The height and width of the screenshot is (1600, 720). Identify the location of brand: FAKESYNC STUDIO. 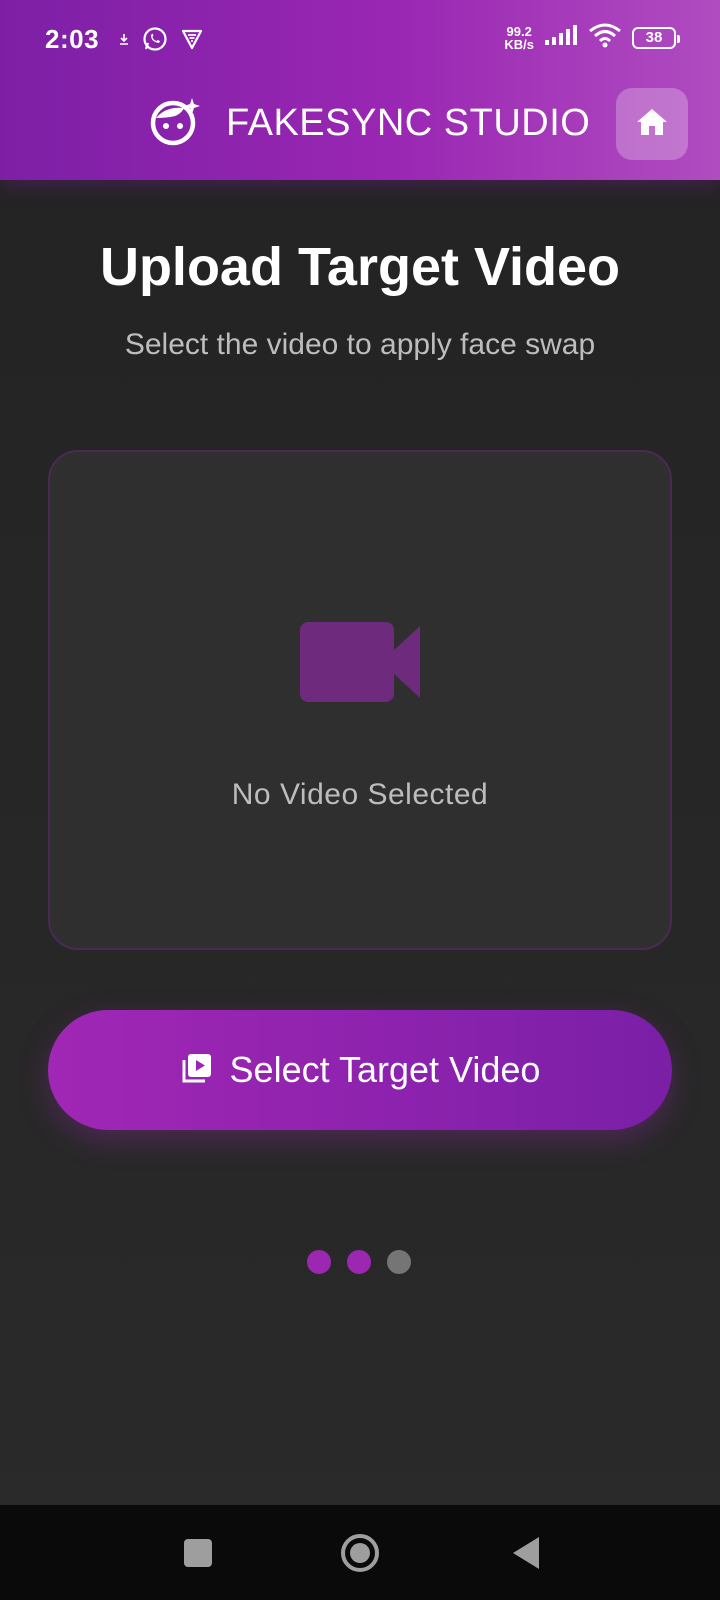
(370, 123).